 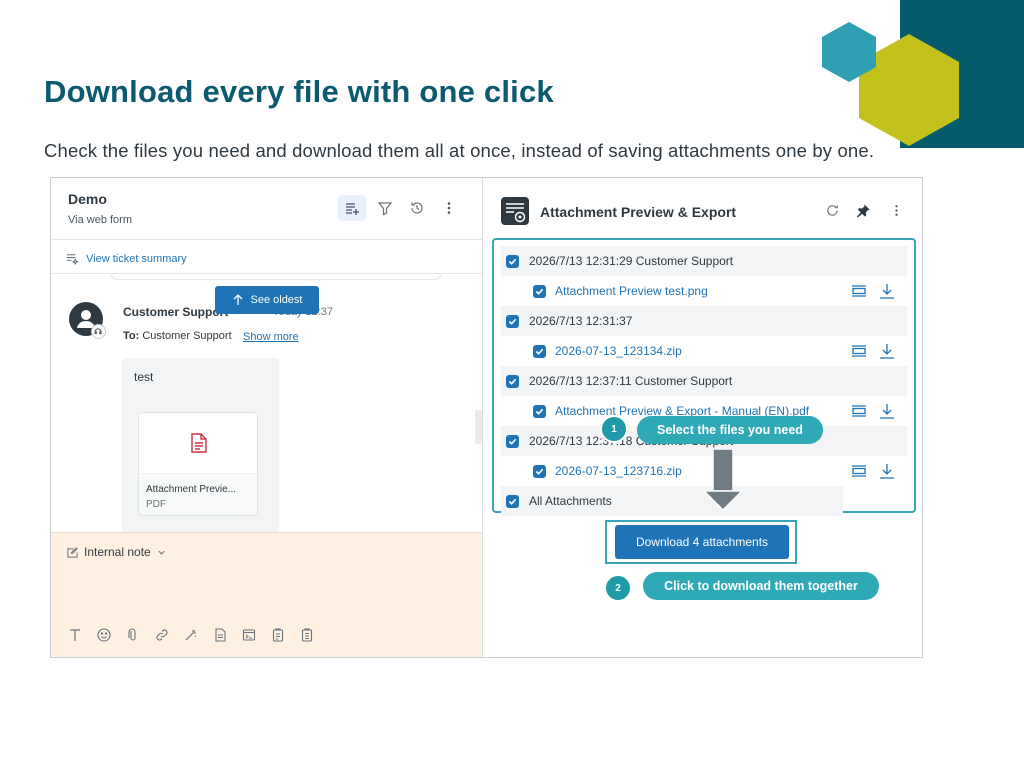 I want to click on callout-step-1: 1, so click(x=614, y=429).